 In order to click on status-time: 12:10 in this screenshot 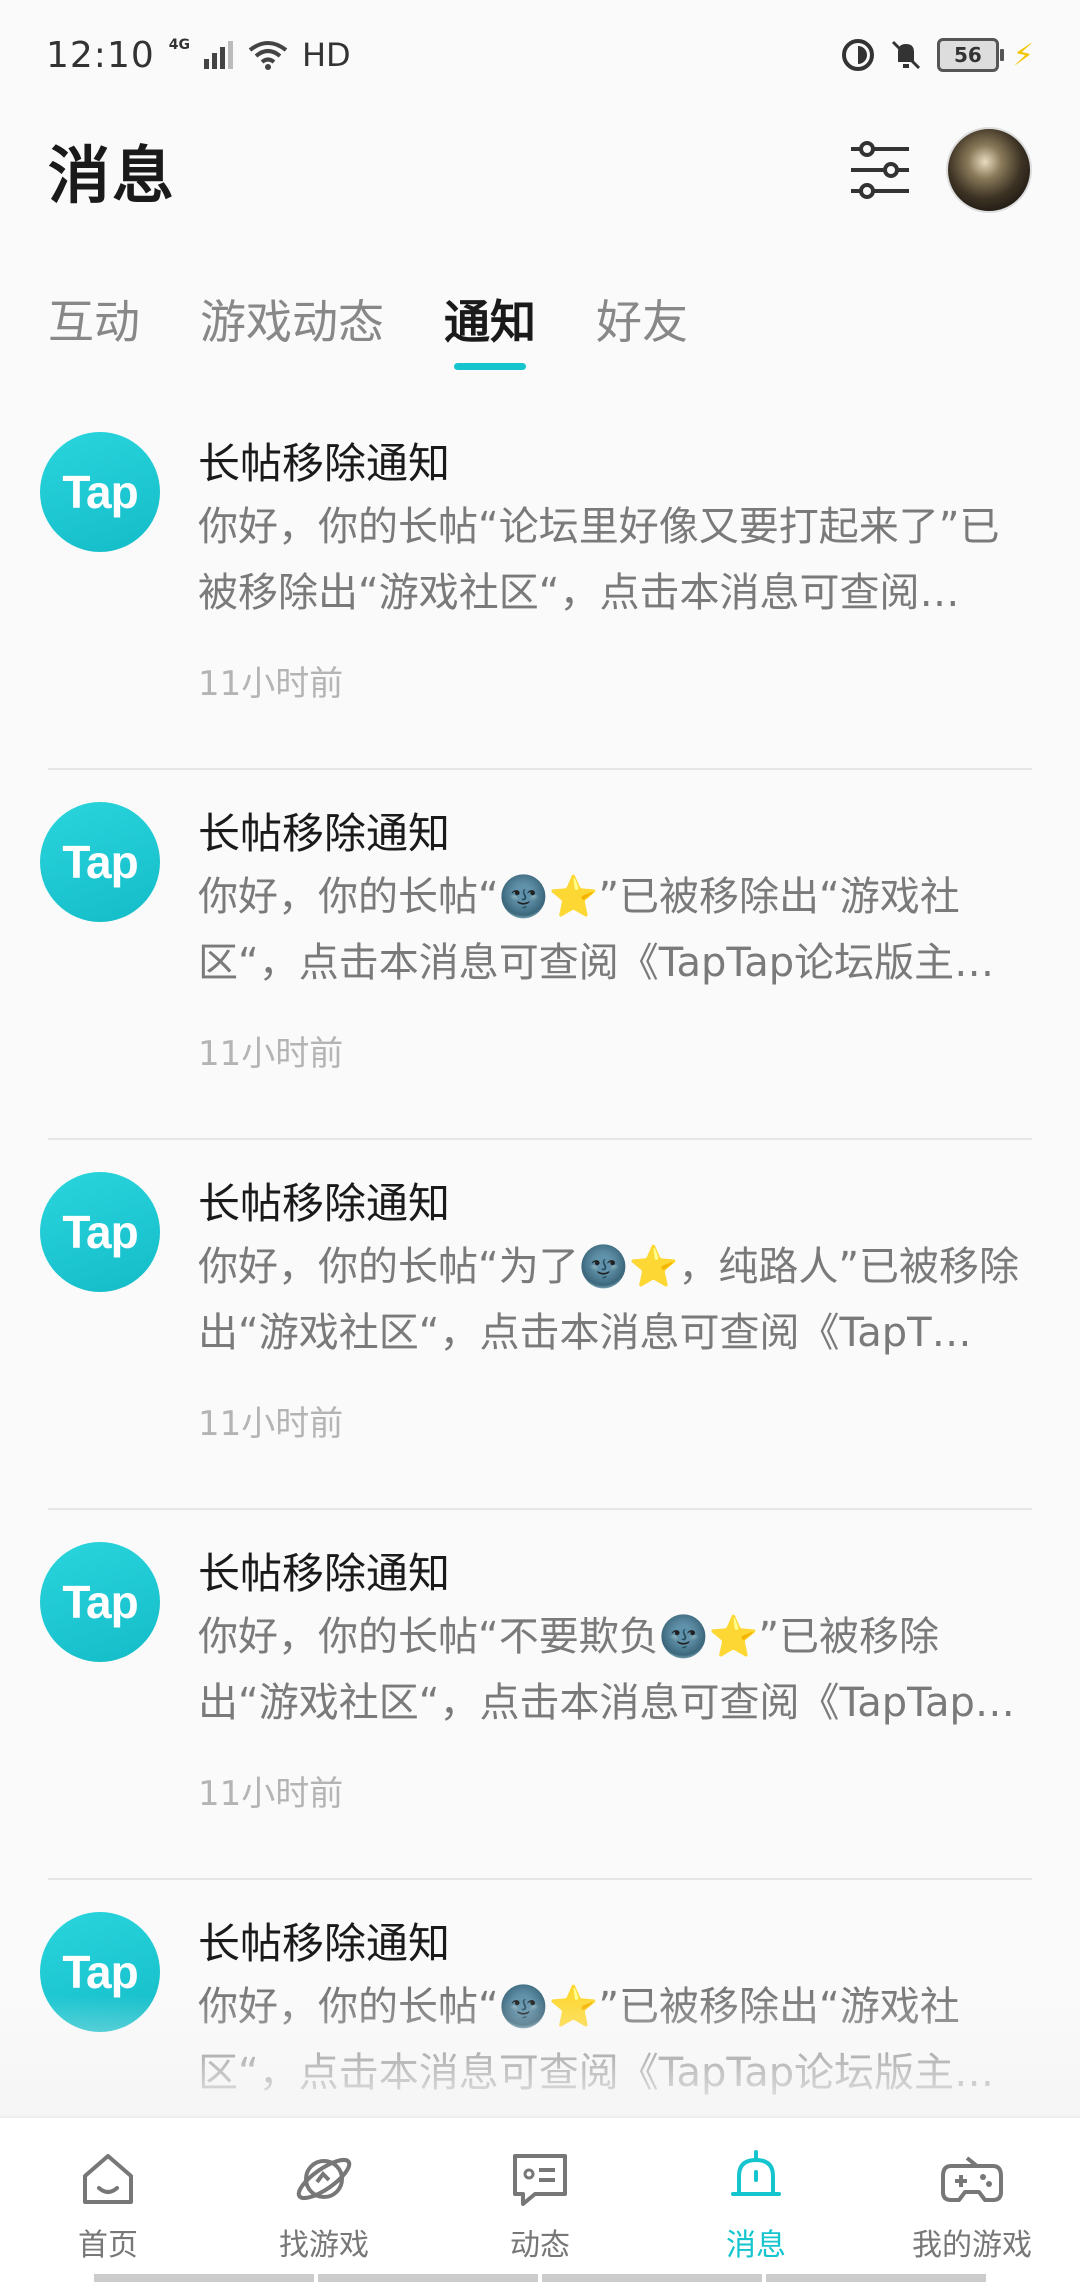, I will do `click(100, 55)`.